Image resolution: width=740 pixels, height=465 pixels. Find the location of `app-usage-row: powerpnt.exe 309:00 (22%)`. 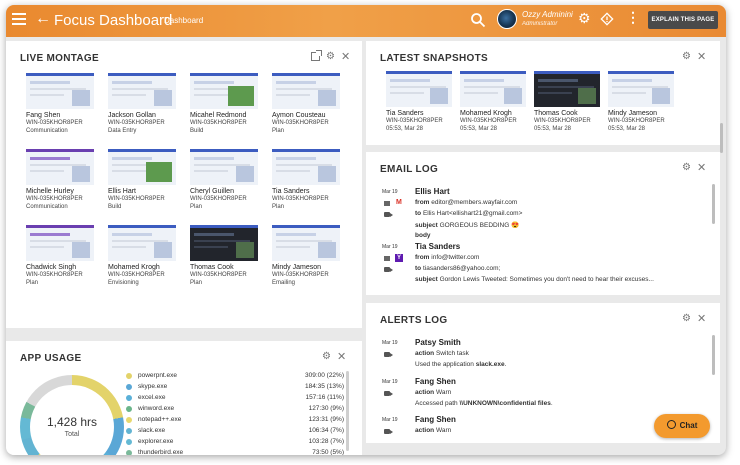

app-usage-row: powerpnt.exe 309:00 (22%) is located at coordinates (235, 376).